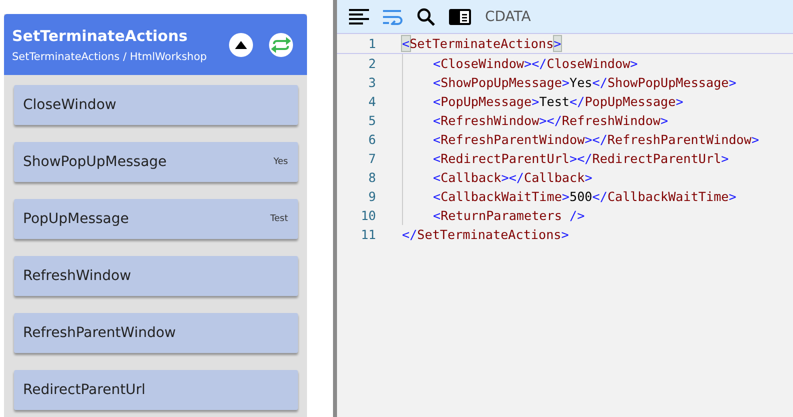  I want to click on code-line: <Callback></Callback>, so click(512, 178).